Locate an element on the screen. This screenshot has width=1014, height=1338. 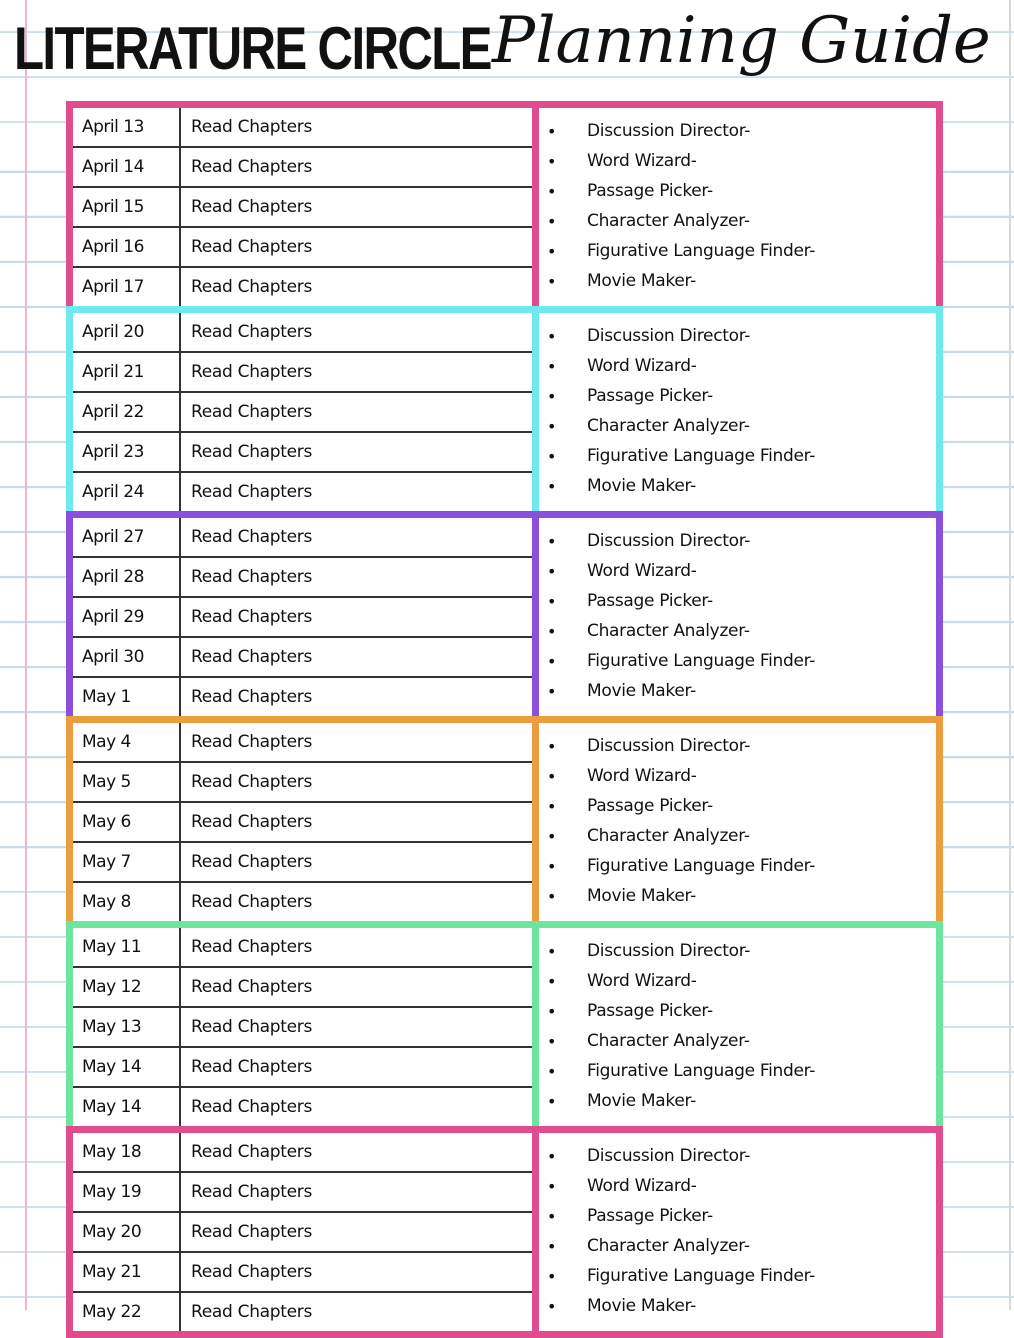
role-label: Passage Picker- is located at coordinates (650, 191).